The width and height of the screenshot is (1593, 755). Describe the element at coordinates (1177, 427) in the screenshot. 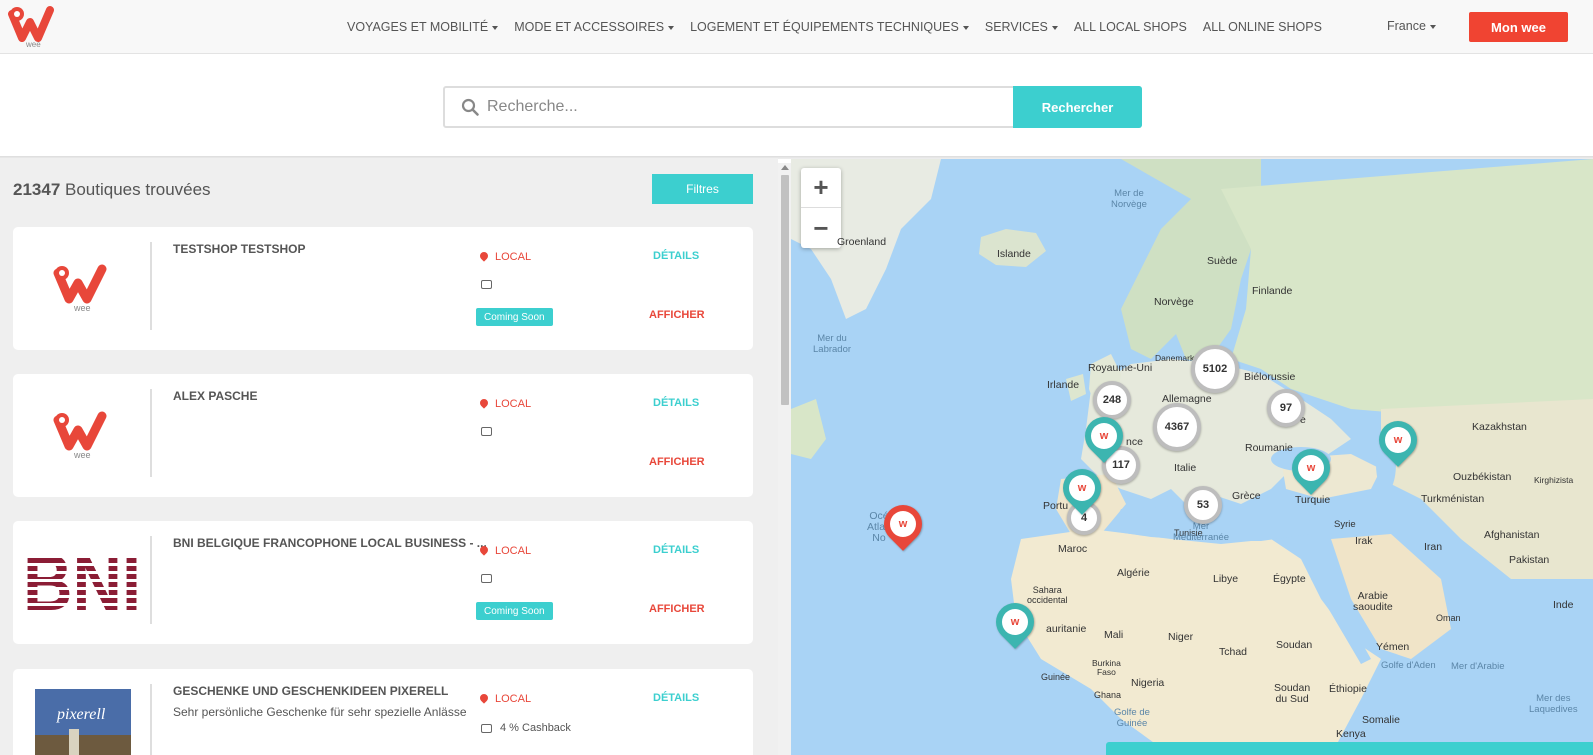

I see `map-cluster: 4367` at that location.